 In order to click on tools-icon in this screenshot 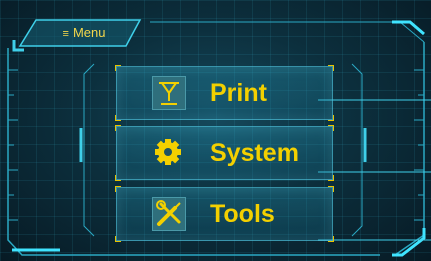, I will do `click(169, 214)`.